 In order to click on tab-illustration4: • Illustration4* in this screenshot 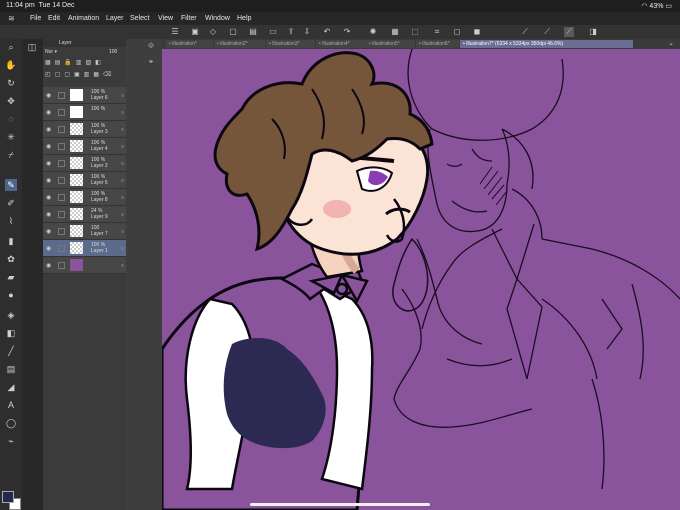, I will do `click(341, 44)`.